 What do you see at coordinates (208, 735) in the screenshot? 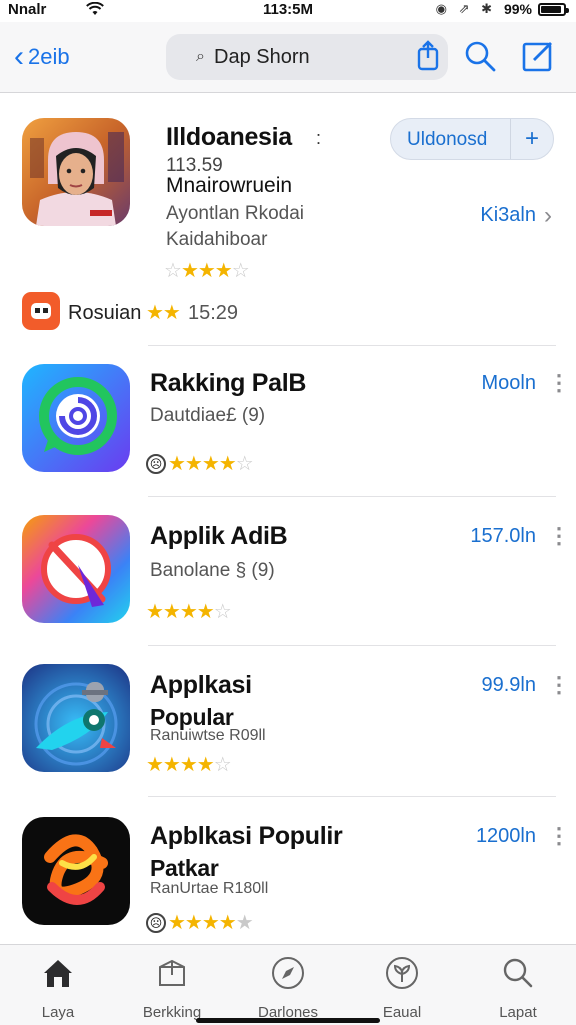
I see `app-subtitle: Ranuiwtse R09ll` at bounding box center [208, 735].